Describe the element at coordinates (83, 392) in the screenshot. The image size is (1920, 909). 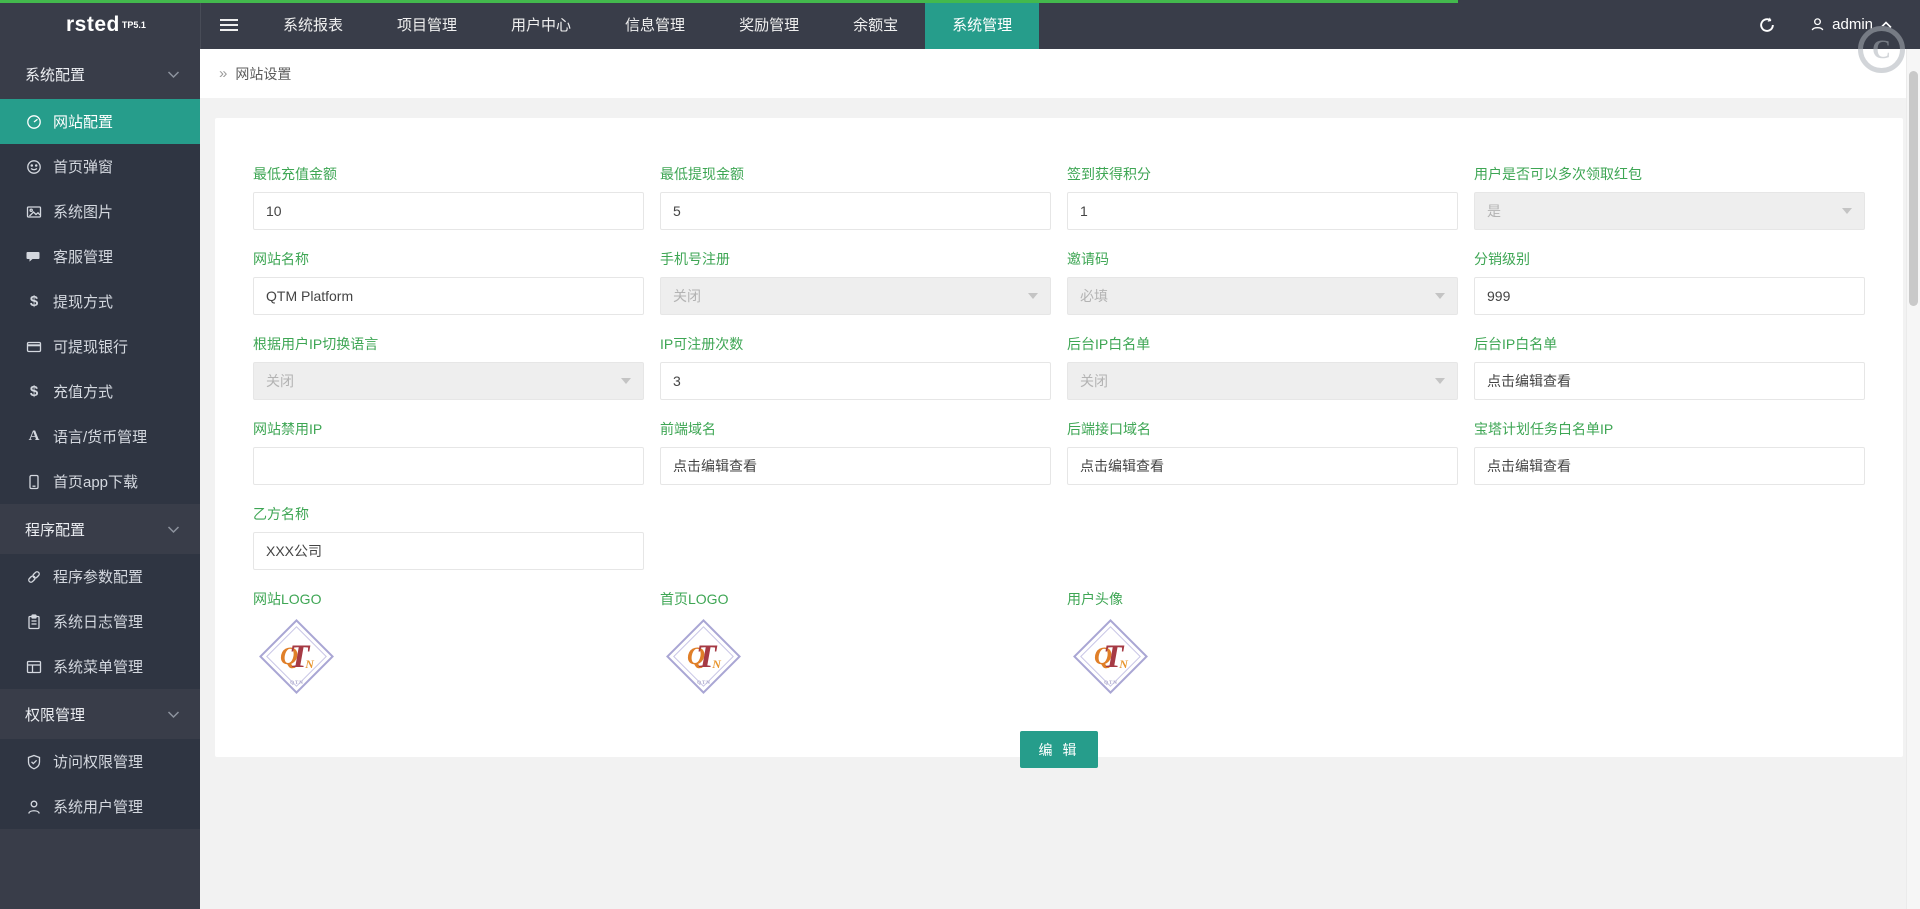
I see `sidebar-item-label: 充值方式` at that location.